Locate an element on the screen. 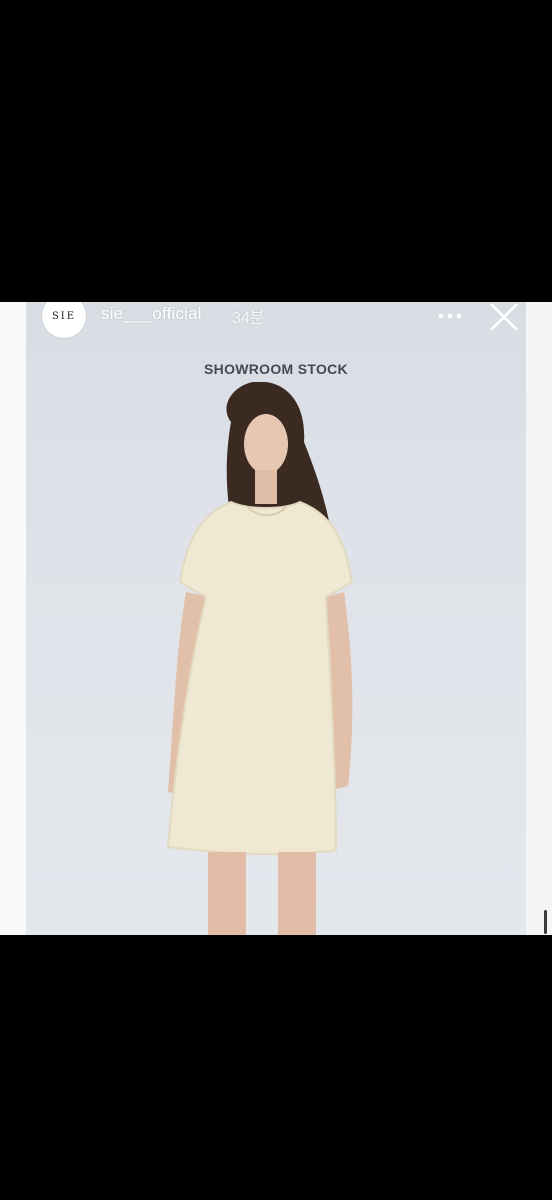 This screenshot has width=552, height=1200. more-horizontal-icon is located at coordinates (450, 316).